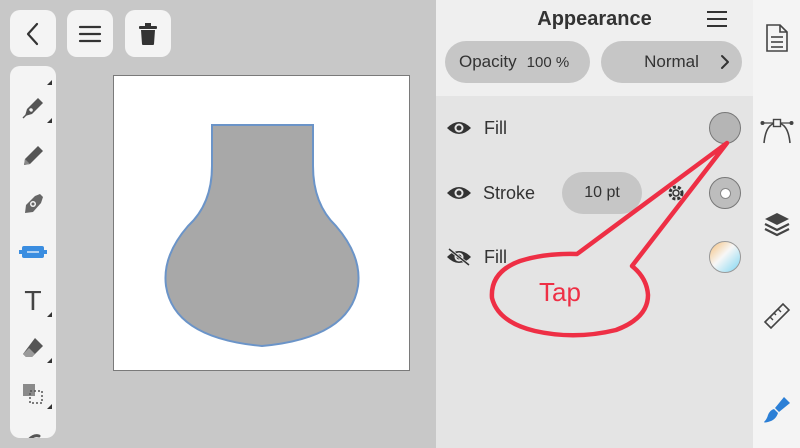 This screenshot has width=800, height=448. I want to click on blend-mode-value: Normal, so click(671, 61).